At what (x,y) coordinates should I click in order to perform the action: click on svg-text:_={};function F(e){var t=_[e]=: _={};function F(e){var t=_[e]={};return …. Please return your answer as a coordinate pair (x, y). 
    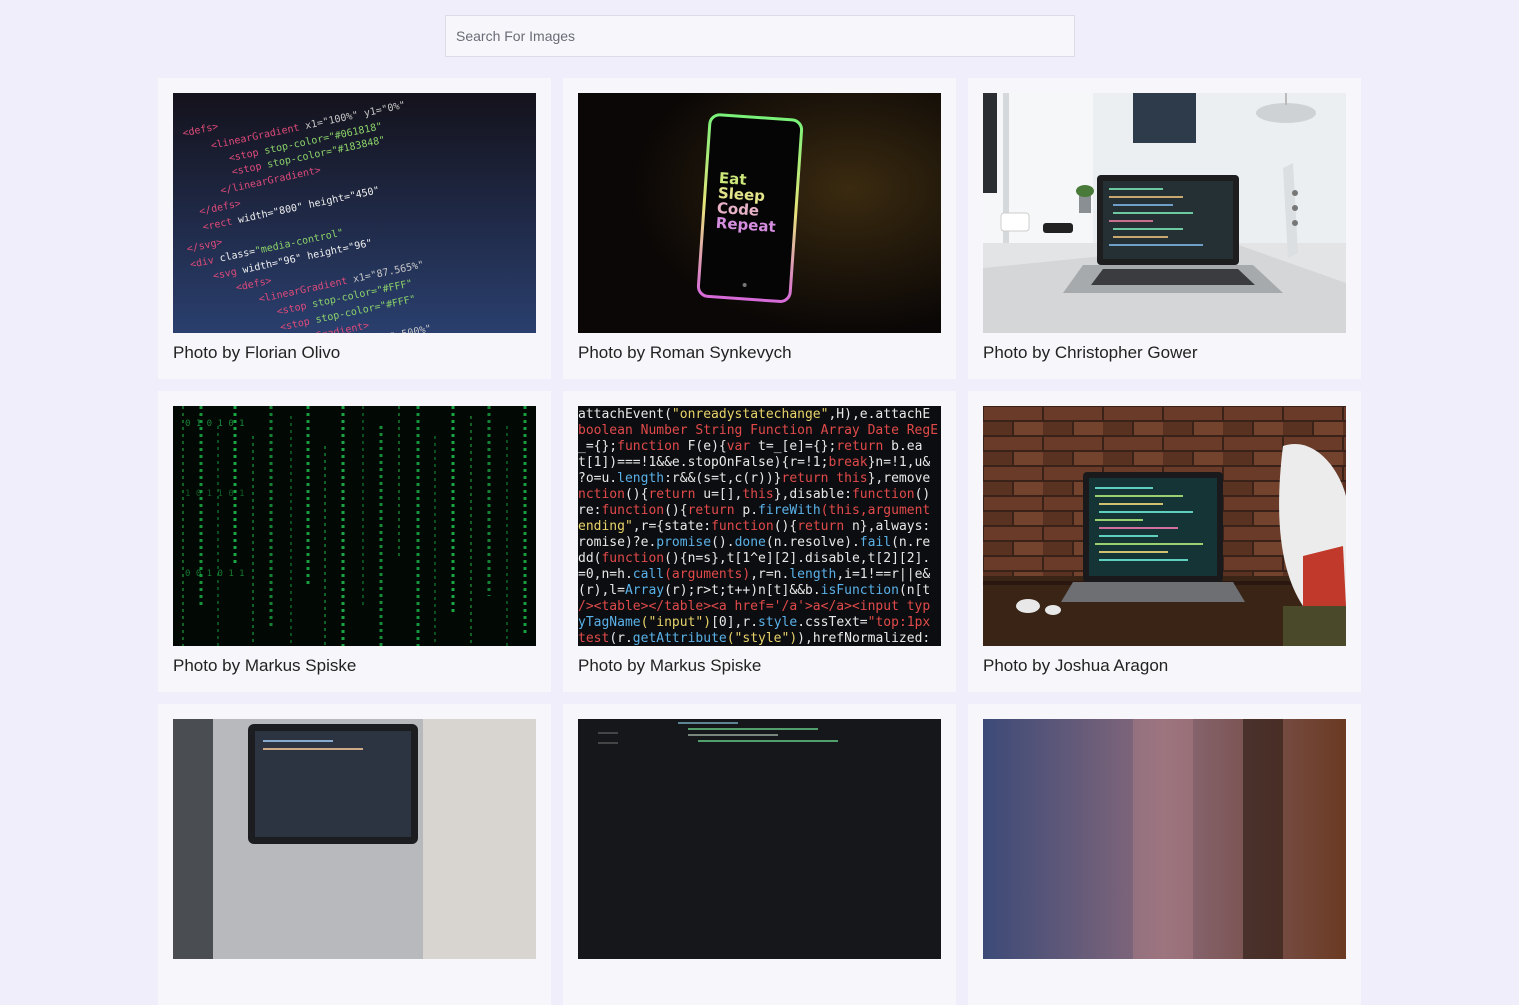
    Looking at the image, I should click on (750, 446).